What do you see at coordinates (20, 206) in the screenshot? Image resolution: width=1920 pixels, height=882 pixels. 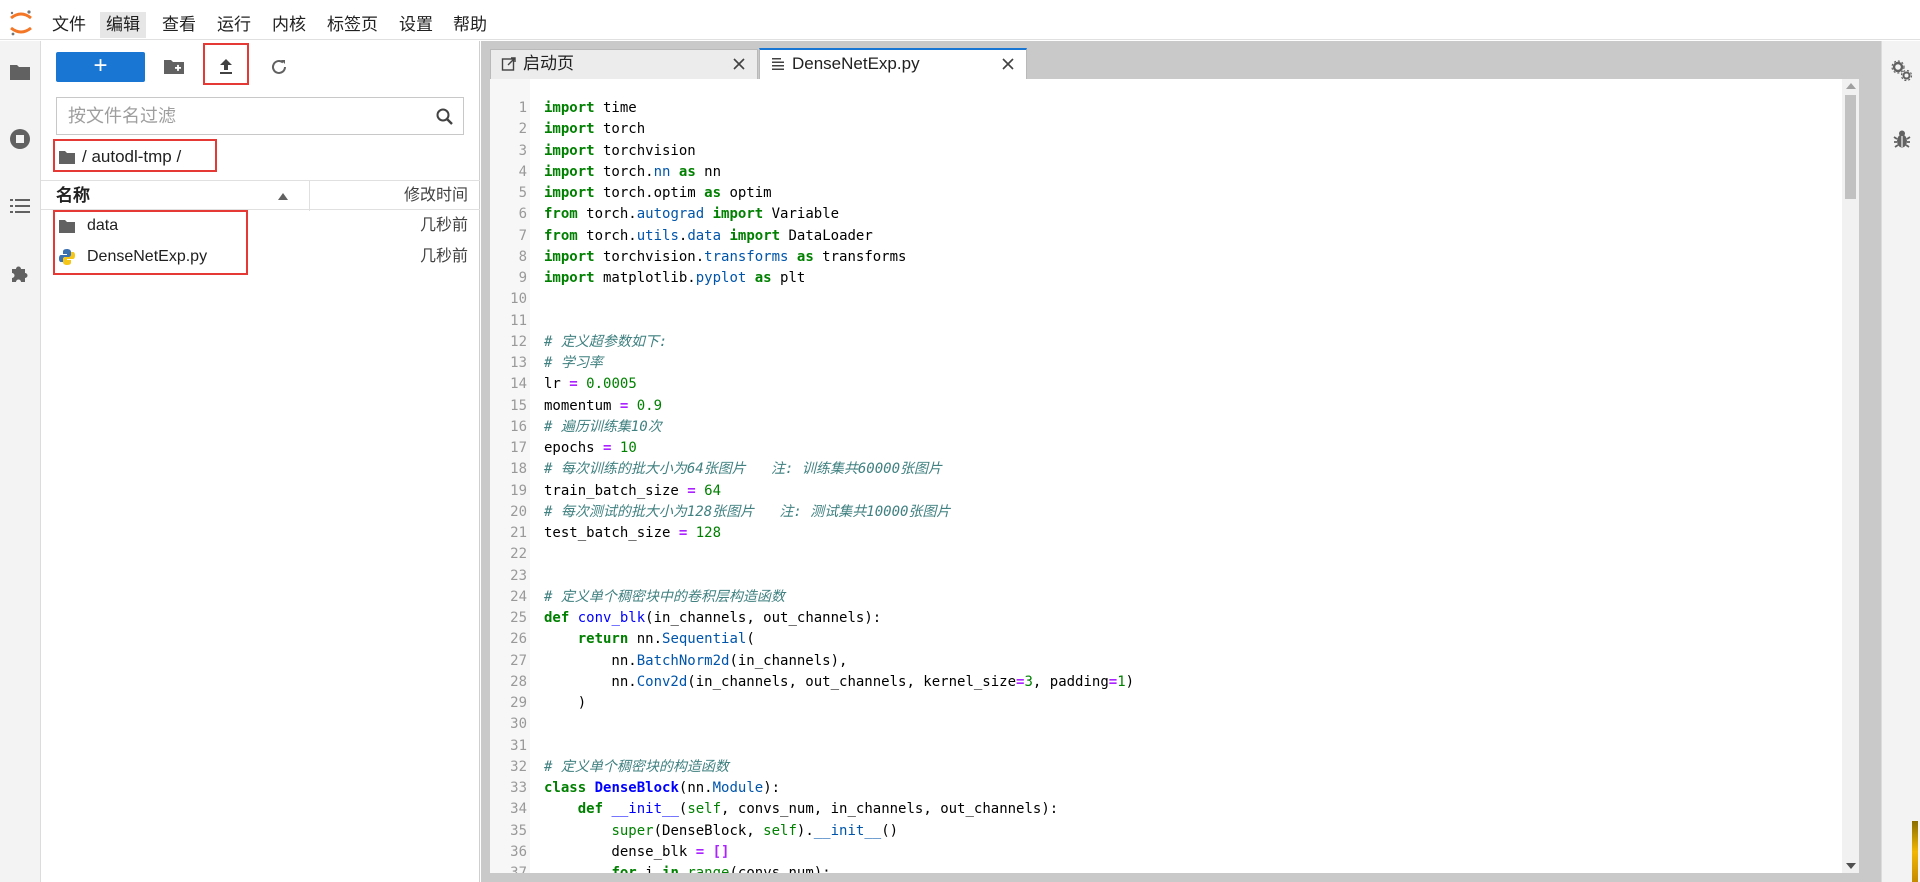 I see `list-icon` at bounding box center [20, 206].